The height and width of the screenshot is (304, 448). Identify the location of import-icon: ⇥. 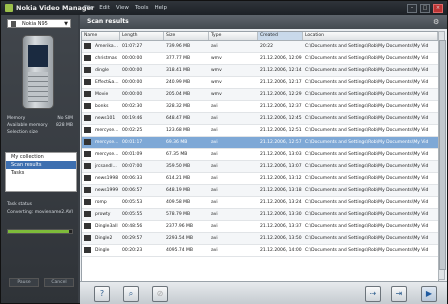
(399, 294).